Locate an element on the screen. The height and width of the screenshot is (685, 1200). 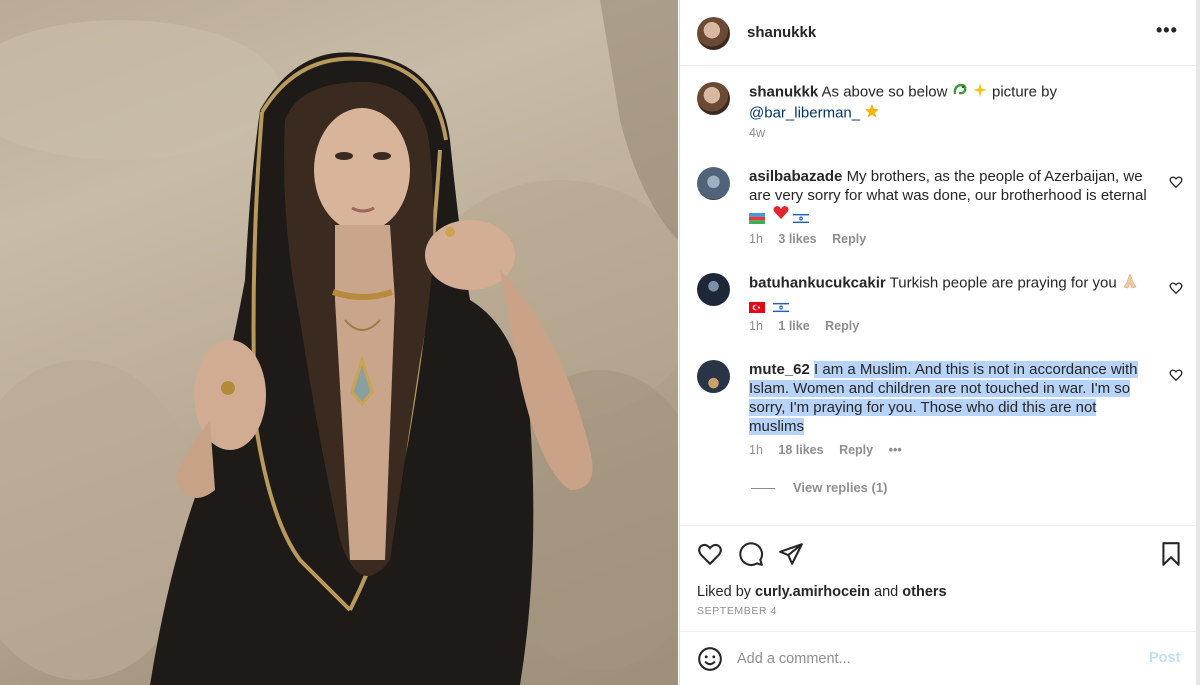
save-bookmark-icon is located at coordinates (1171, 554).